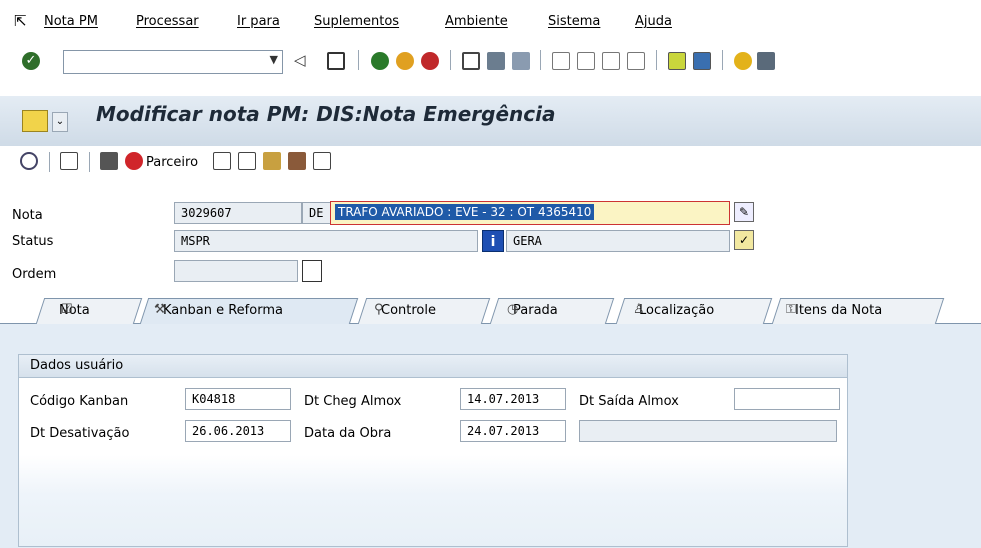  What do you see at coordinates (513, 309) in the screenshot?
I see `clock-icon: ◷` at bounding box center [513, 309].